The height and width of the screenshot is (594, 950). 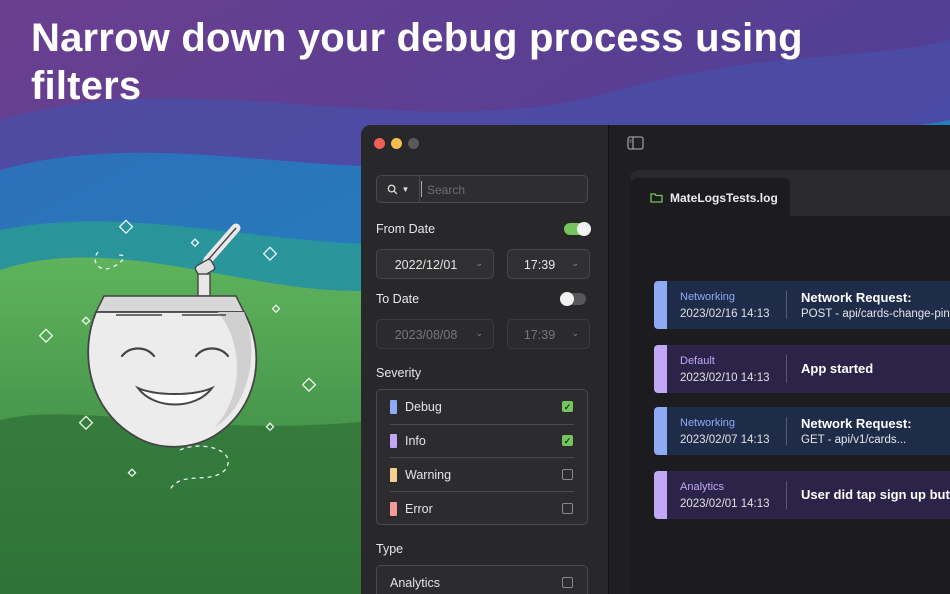 What do you see at coordinates (398, 189) in the screenshot?
I see `search-scope-button: ▼` at bounding box center [398, 189].